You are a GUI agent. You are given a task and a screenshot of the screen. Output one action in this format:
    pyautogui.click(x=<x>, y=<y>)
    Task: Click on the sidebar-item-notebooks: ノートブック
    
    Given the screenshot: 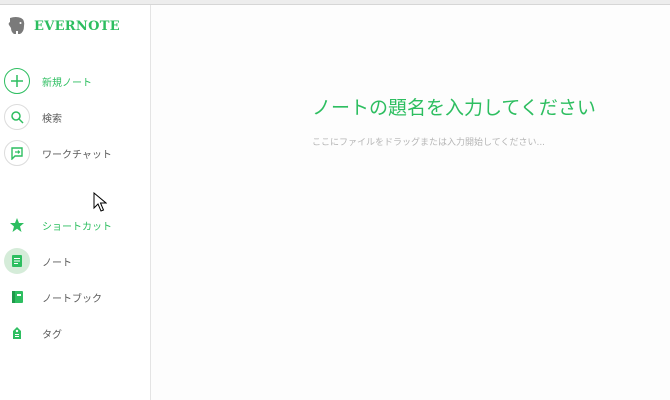 What is the action you would take?
    pyautogui.click(x=53, y=297)
    